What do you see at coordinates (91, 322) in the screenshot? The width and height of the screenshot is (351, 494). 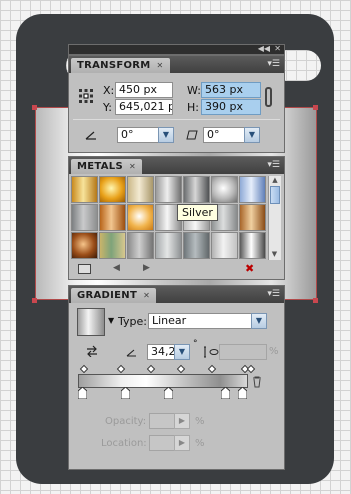 I see `gradient-preview-swatch` at bounding box center [91, 322].